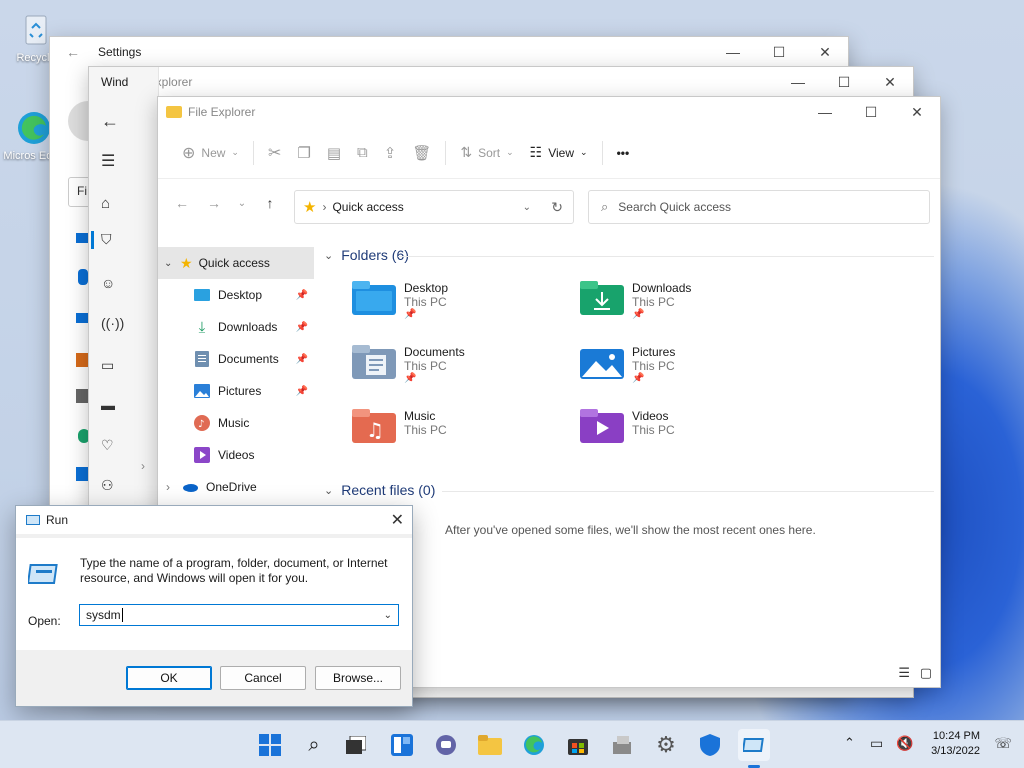  Describe the element at coordinates (449, 52) in the screenshot. I see `settings-titlebar: ← Settings — ☐ ✕` at that location.